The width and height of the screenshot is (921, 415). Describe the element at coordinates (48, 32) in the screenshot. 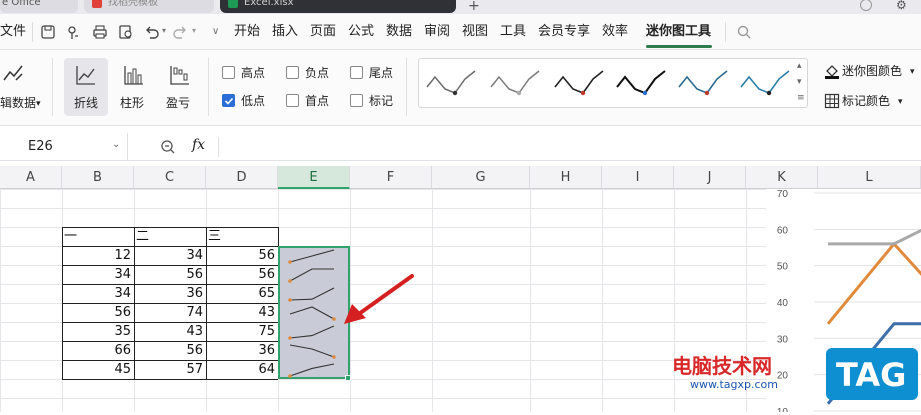

I see `save-icon` at that location.